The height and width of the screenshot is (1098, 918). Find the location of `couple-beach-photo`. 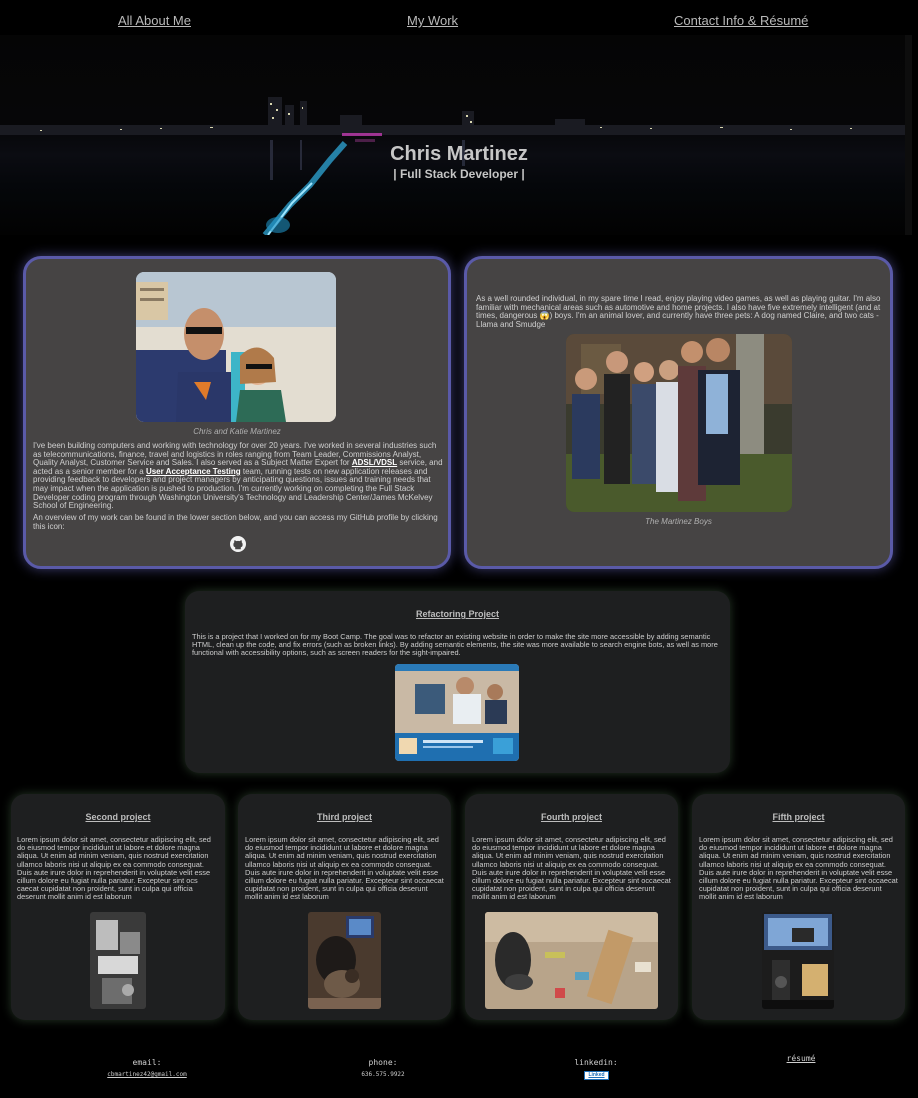

couple-beach-photo is located at coordinates (236, 347).